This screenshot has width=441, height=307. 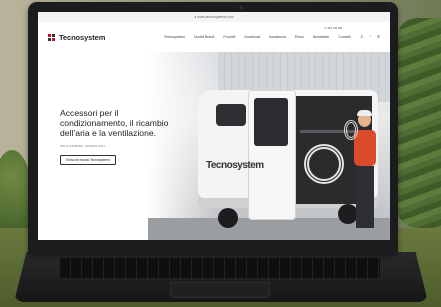 I want to click on logo-mark-icon, so click(x=52, y=37).